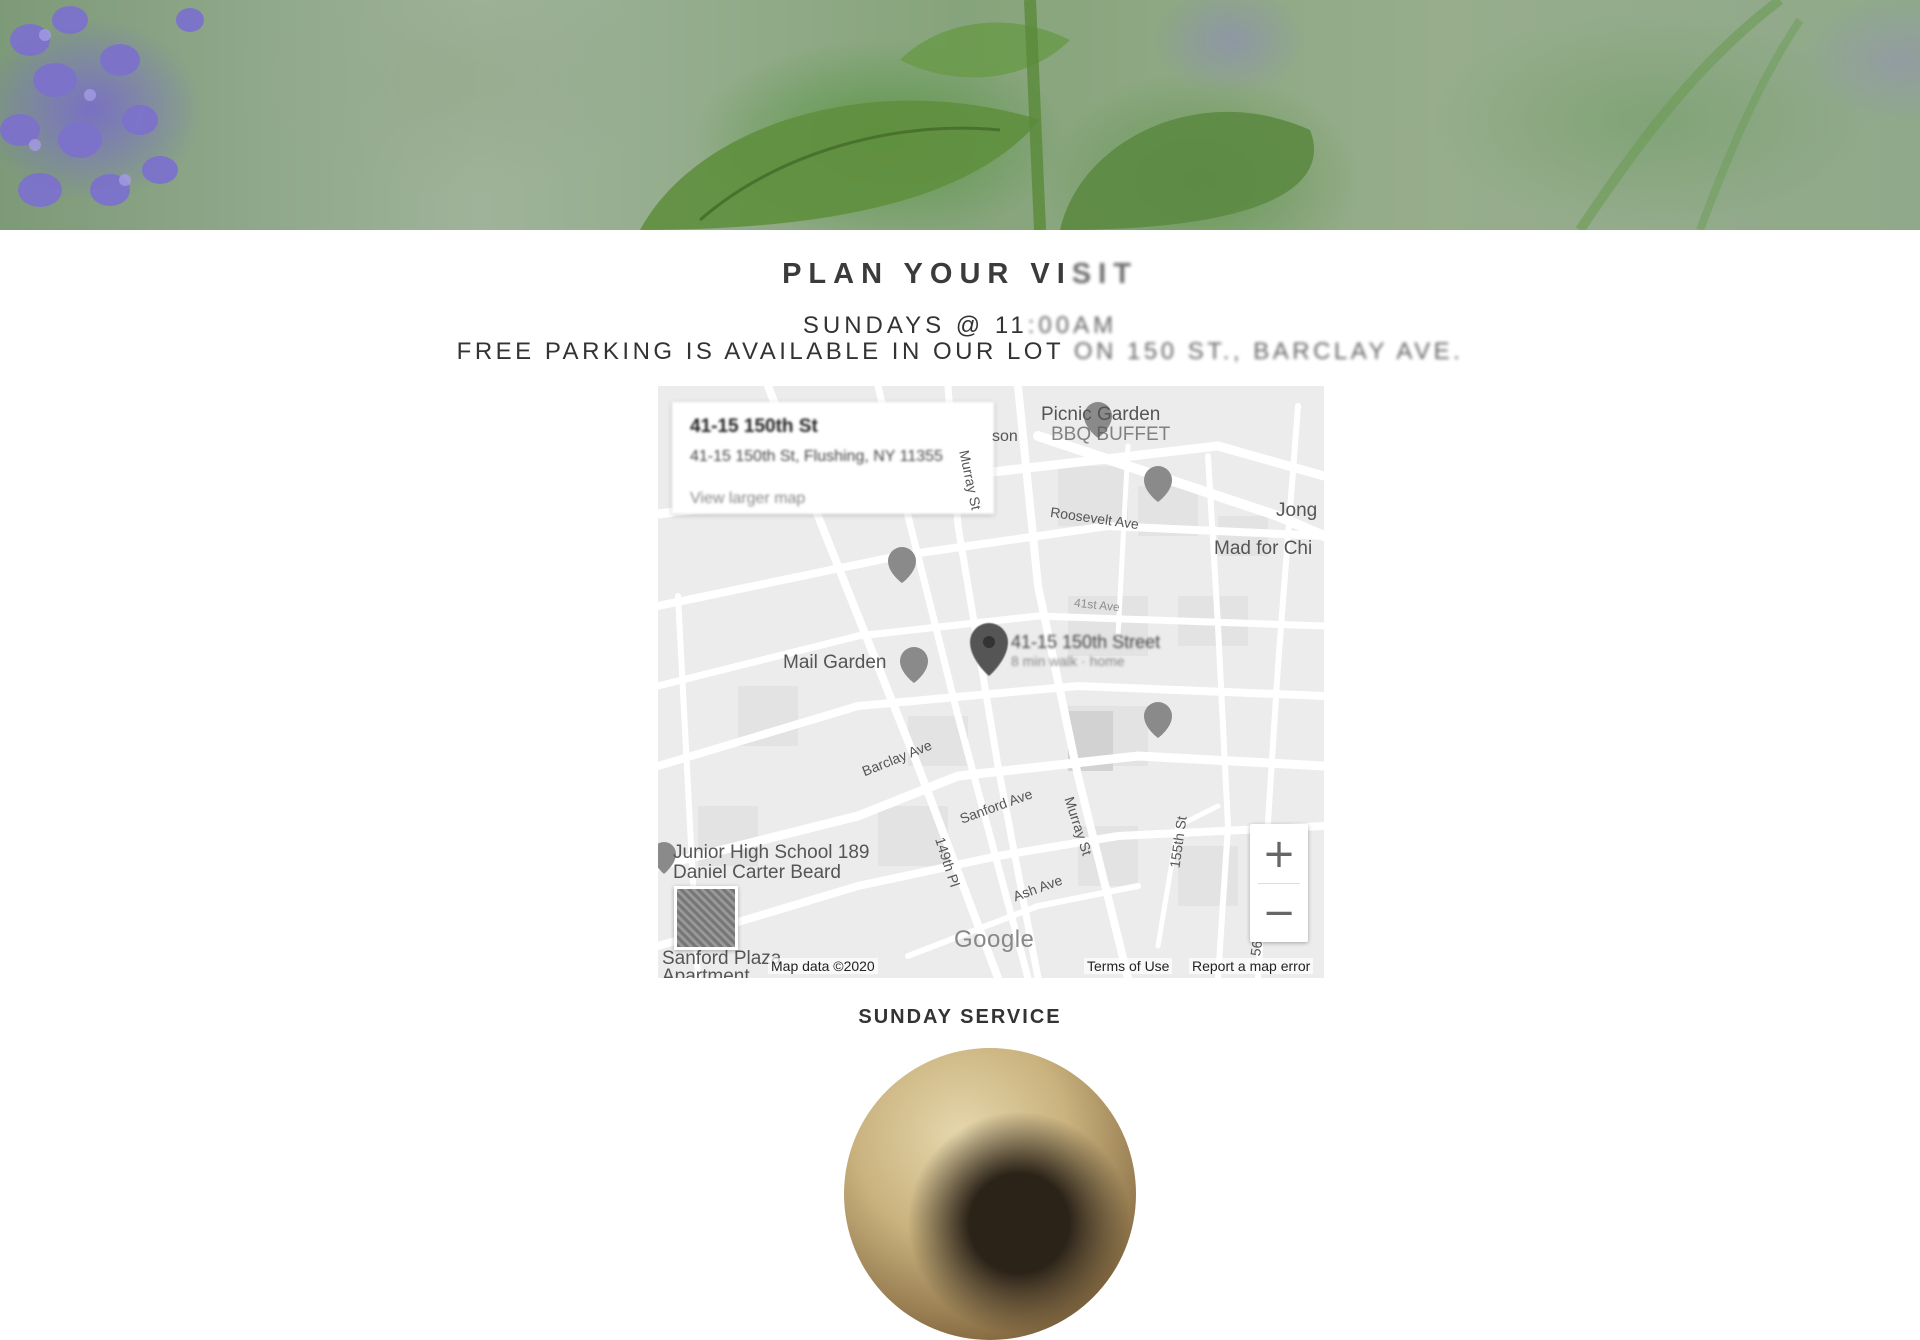 The width and height of the screenshot is (1920, 1340). What do you see at coordinates (1072, 325) in the screenshot?
I see `sundays-text-tail: :00AM` at bounding box center [1072, 325].